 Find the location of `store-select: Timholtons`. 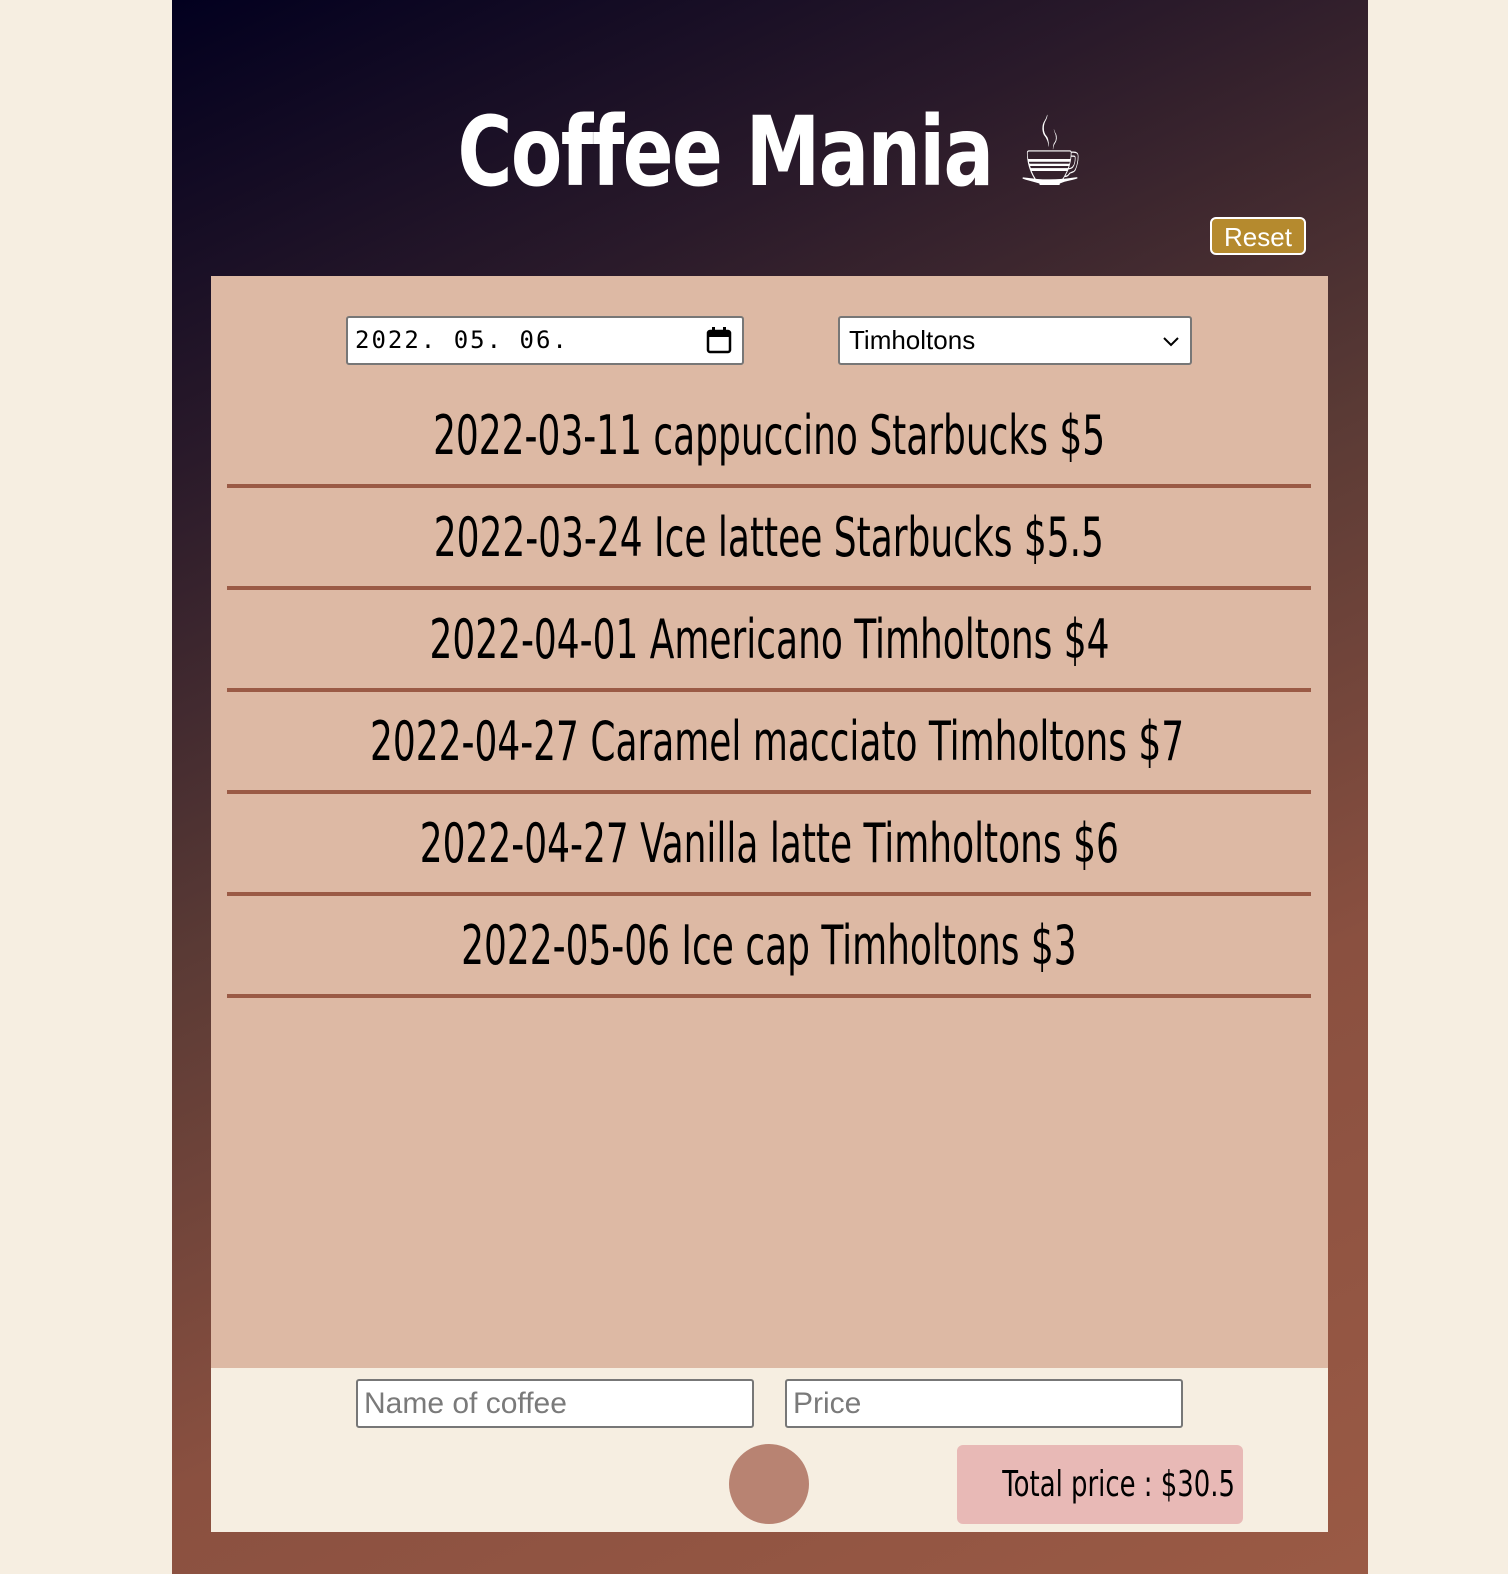

store-select: Timholtons is located at coordinates (1015, 340).